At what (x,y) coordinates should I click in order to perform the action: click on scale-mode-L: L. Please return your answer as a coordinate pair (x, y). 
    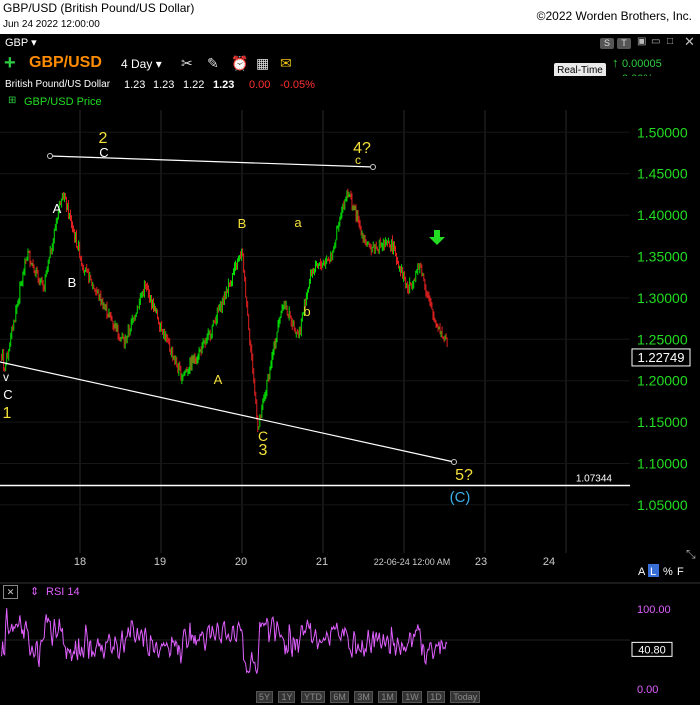
    Looking at the image, I should click on (653, 572).